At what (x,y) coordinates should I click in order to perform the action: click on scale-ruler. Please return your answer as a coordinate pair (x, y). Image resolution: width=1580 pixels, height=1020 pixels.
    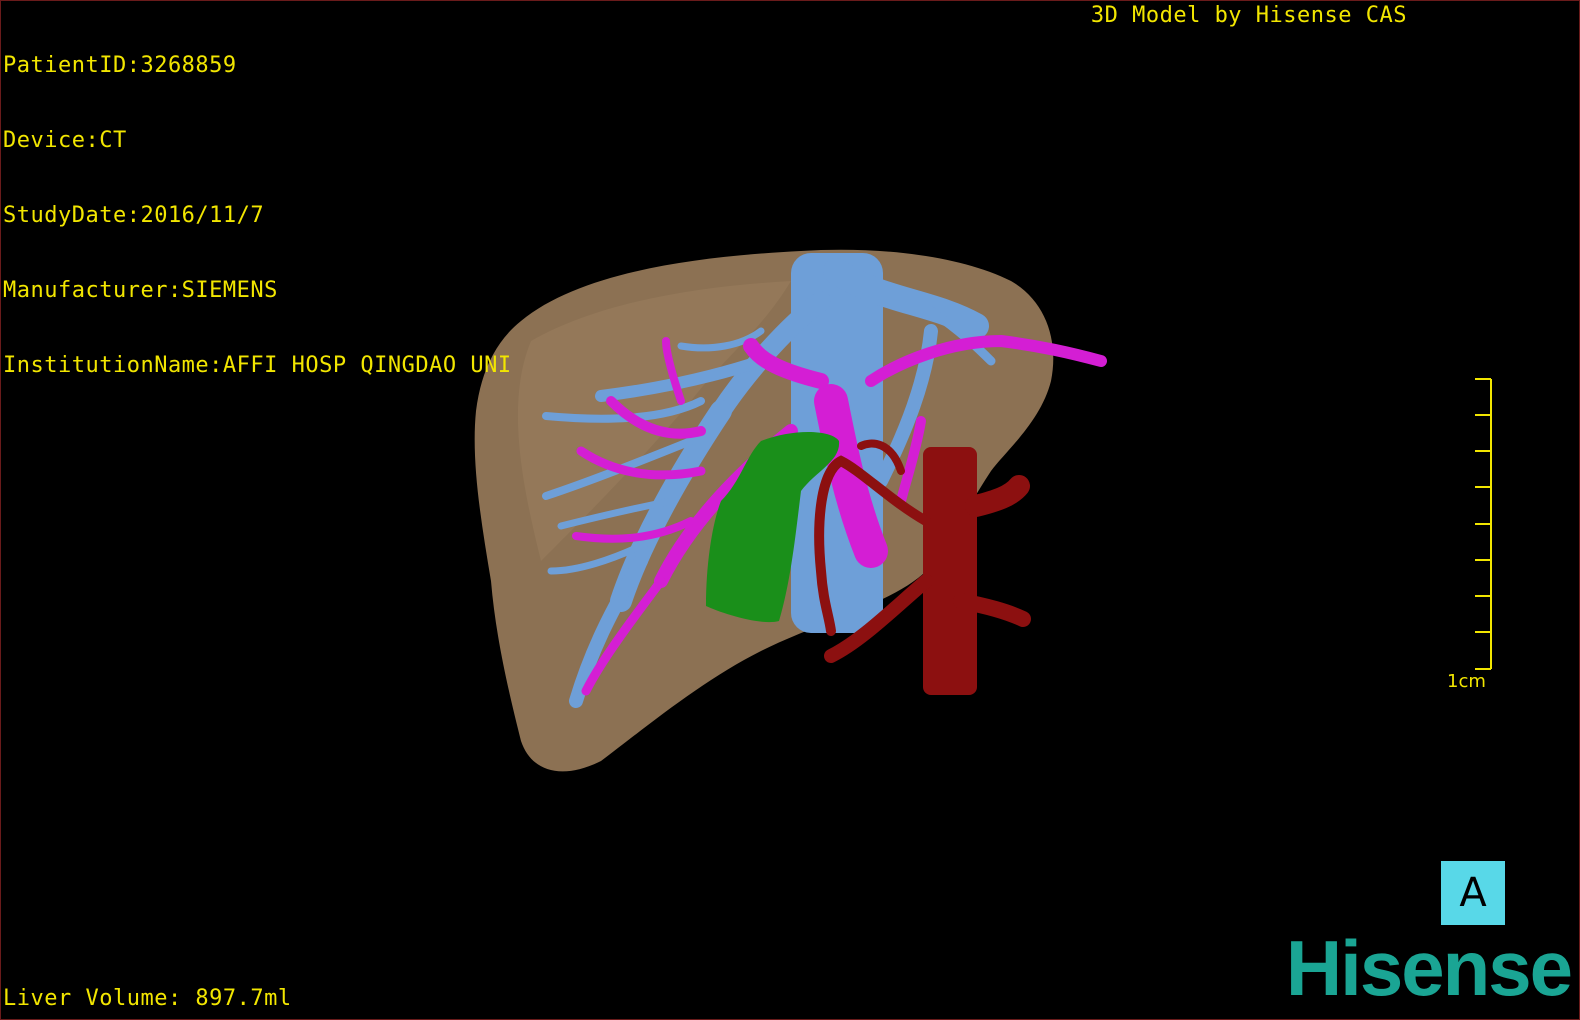
    Looking at the image, I should click on (1483, 524).